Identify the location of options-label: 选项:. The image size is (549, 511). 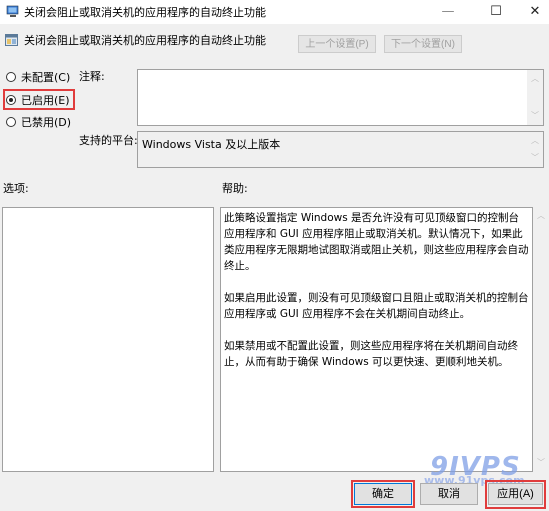
(16, 188).